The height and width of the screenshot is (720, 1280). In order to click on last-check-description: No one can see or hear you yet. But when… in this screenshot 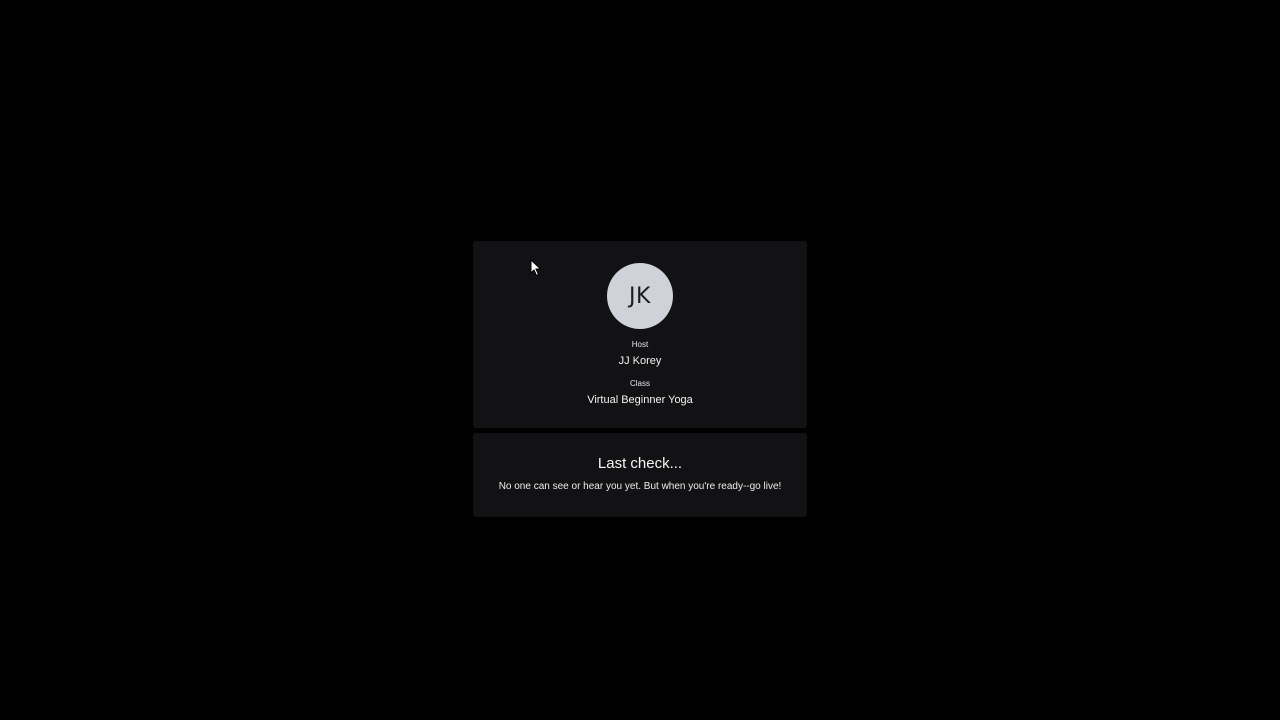, I will do `click(640, 486)`.